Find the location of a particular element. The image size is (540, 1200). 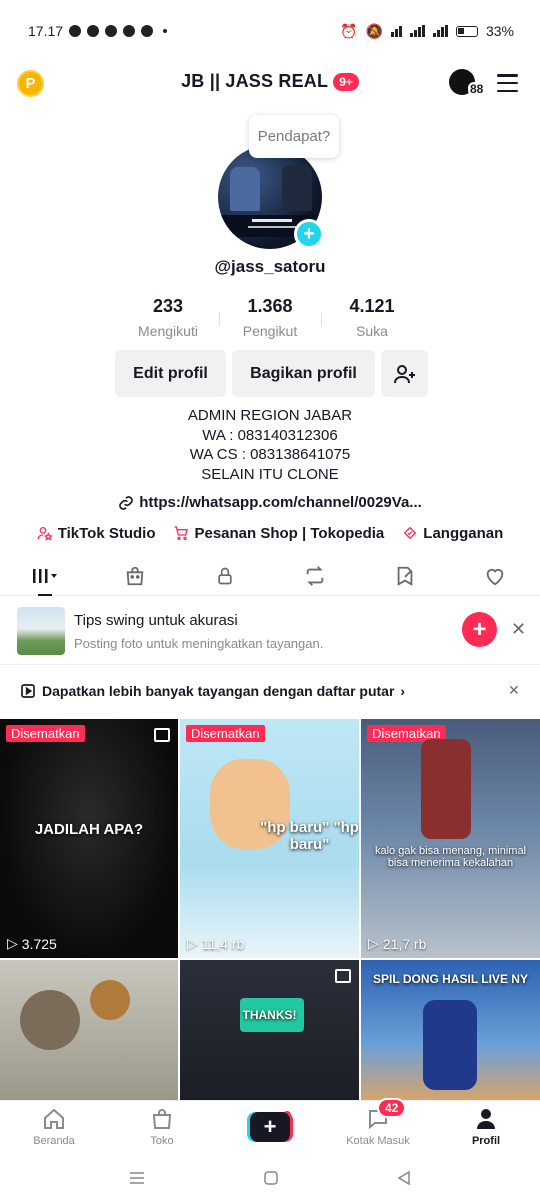

view-count: ▷ 21,7 rb is located at coordinates (397, 943).